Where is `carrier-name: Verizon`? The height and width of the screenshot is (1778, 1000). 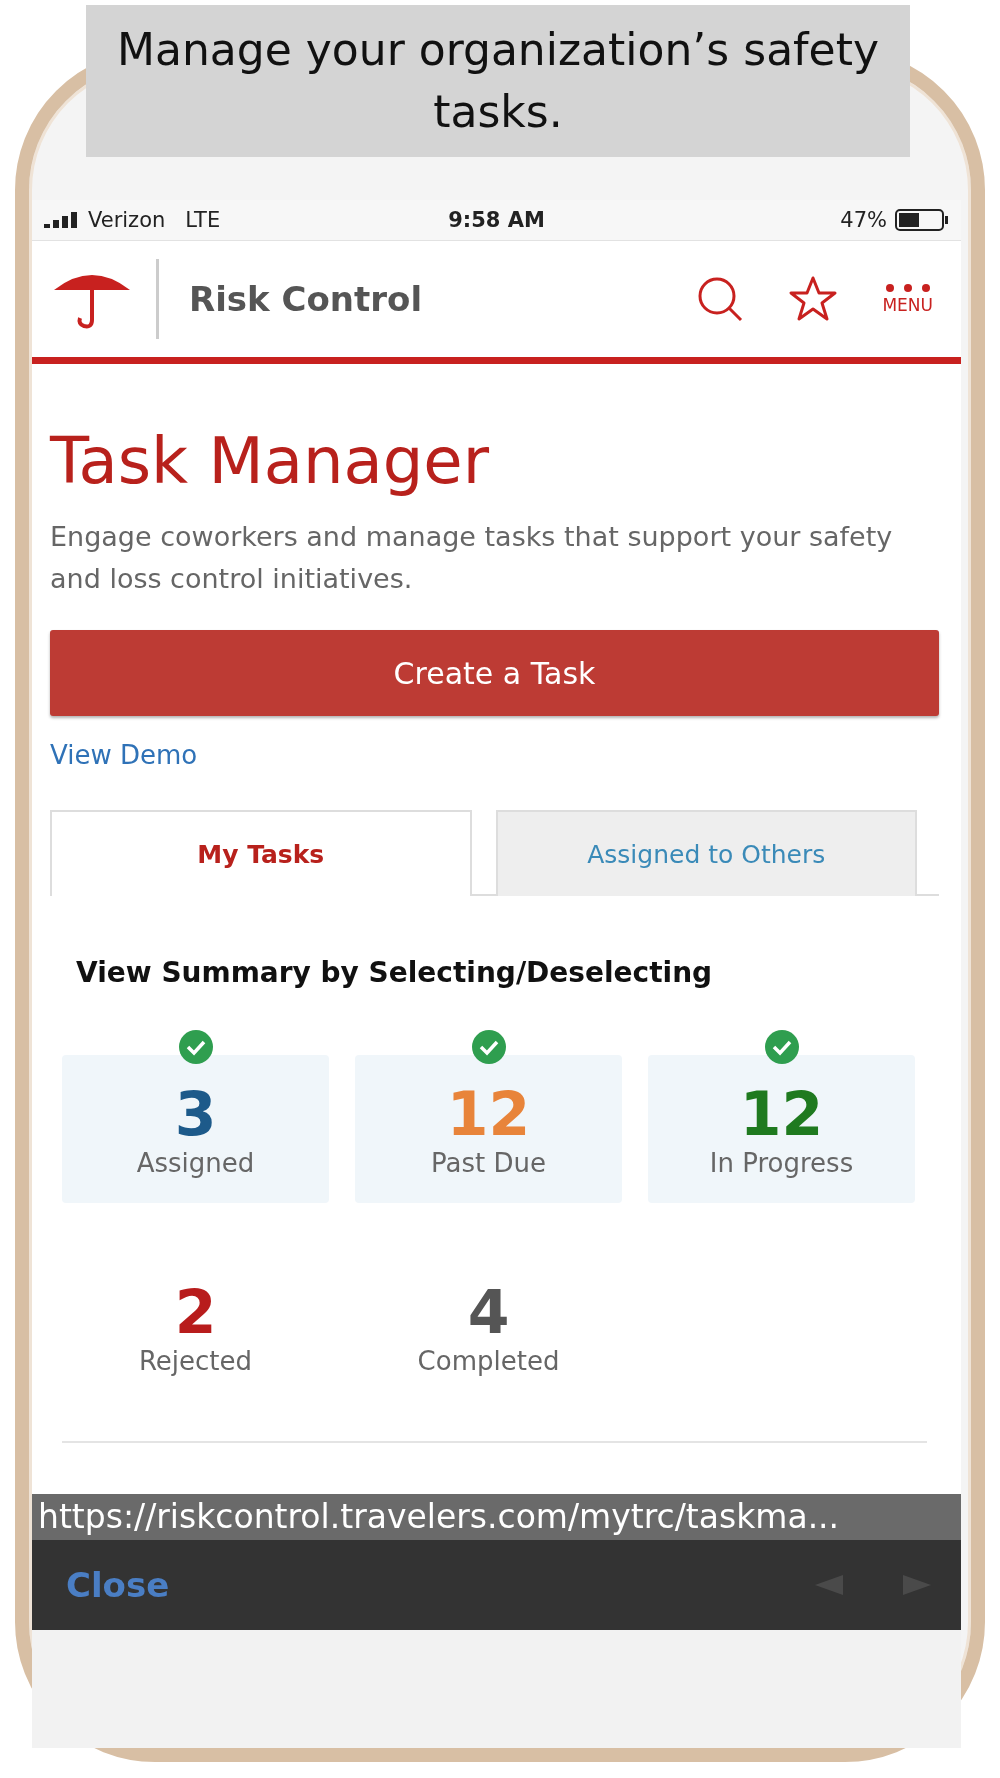 carrier-name: Verizon is located at coordinates (127, 220).